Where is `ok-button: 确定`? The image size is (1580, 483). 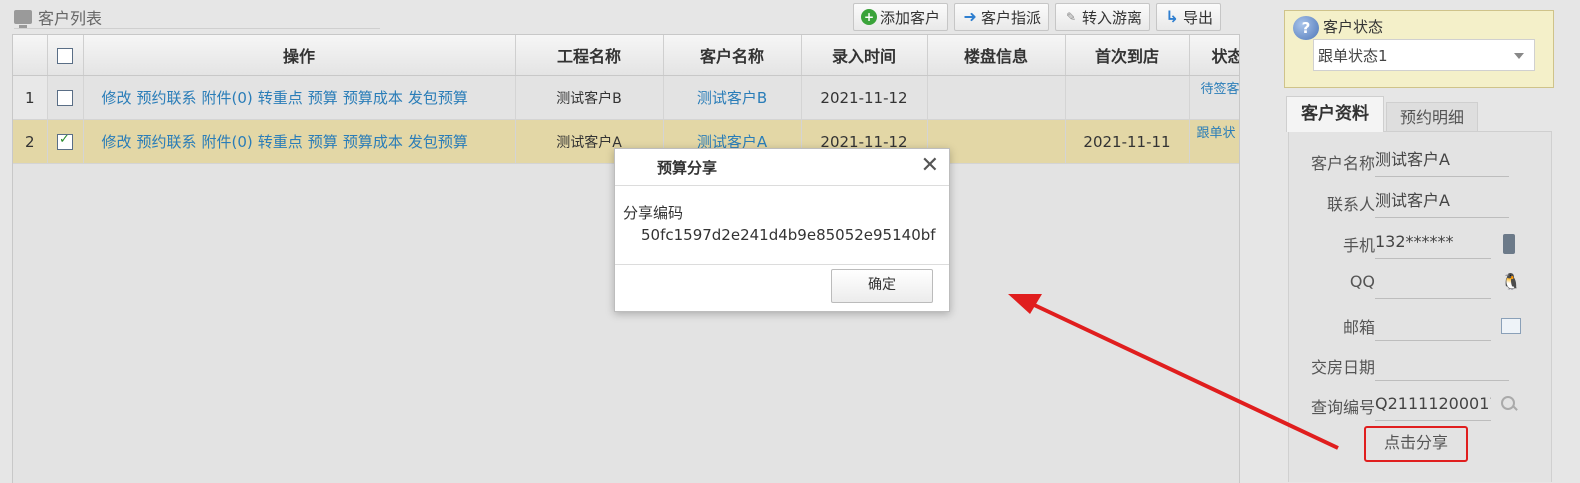 ok-button: 确定 is located at coordinates (882, 286).